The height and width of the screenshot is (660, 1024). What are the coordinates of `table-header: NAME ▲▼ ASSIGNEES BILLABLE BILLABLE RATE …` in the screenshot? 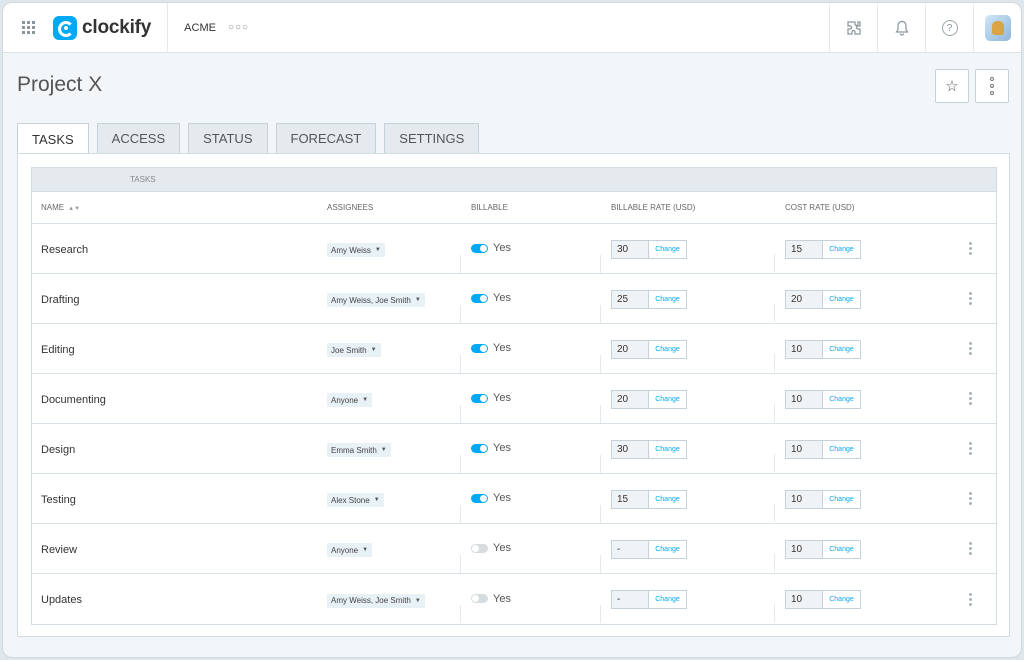 It's located at (514, 208).